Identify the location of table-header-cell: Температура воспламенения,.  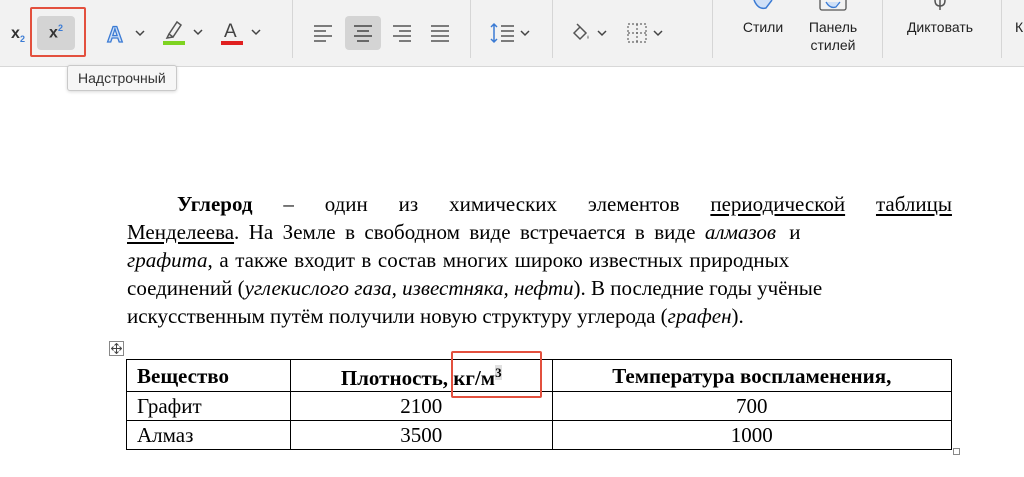
(752, 375).